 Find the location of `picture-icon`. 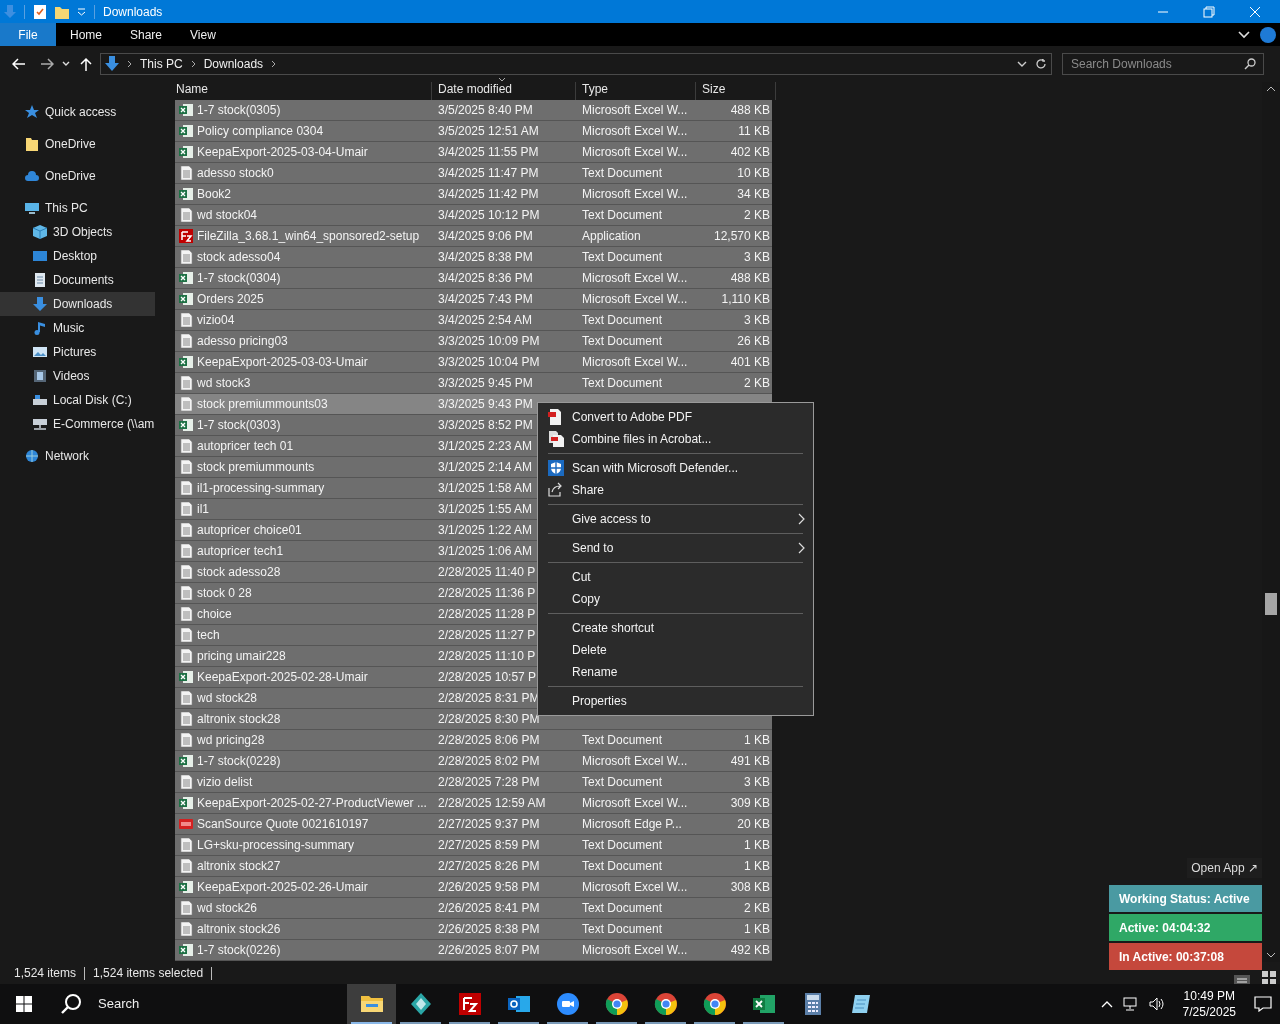

picture-icon is located at coordinates (40, 352).